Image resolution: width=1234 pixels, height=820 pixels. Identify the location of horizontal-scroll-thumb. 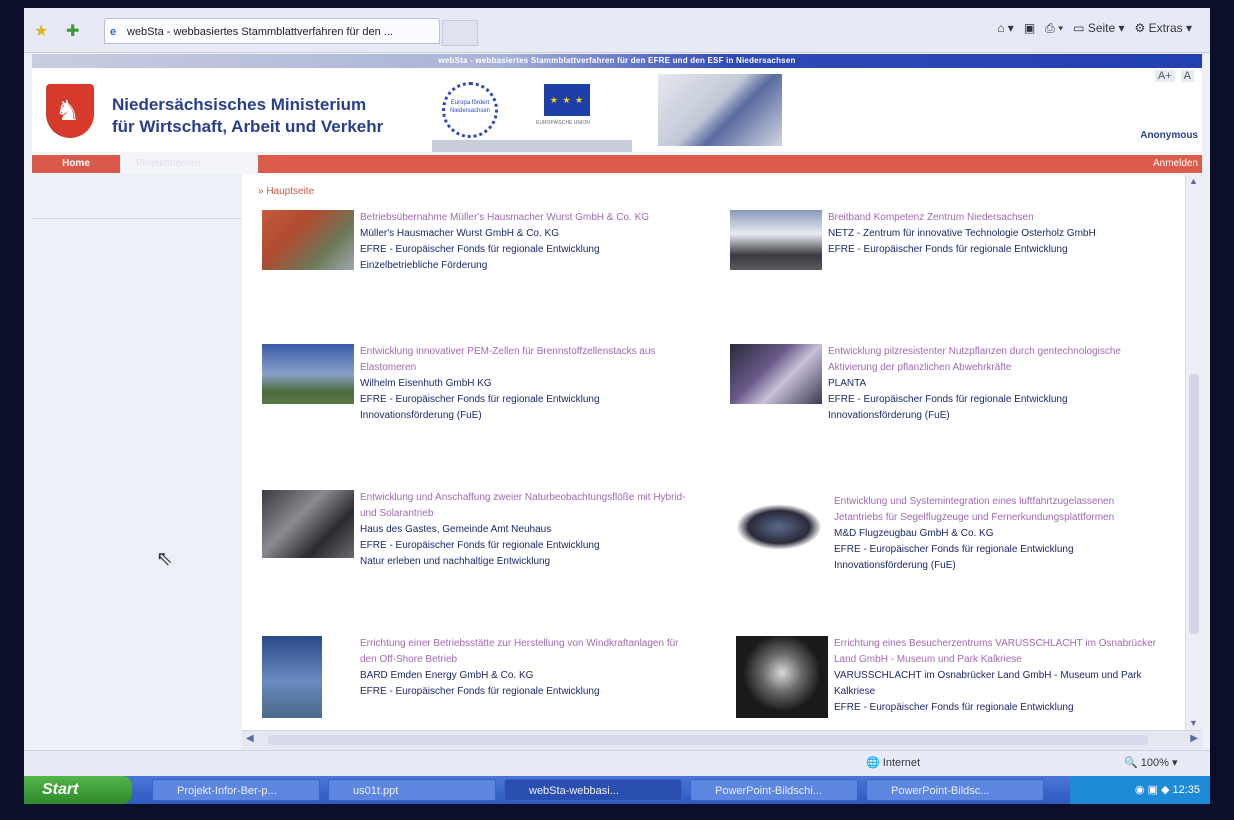
(708, 740).